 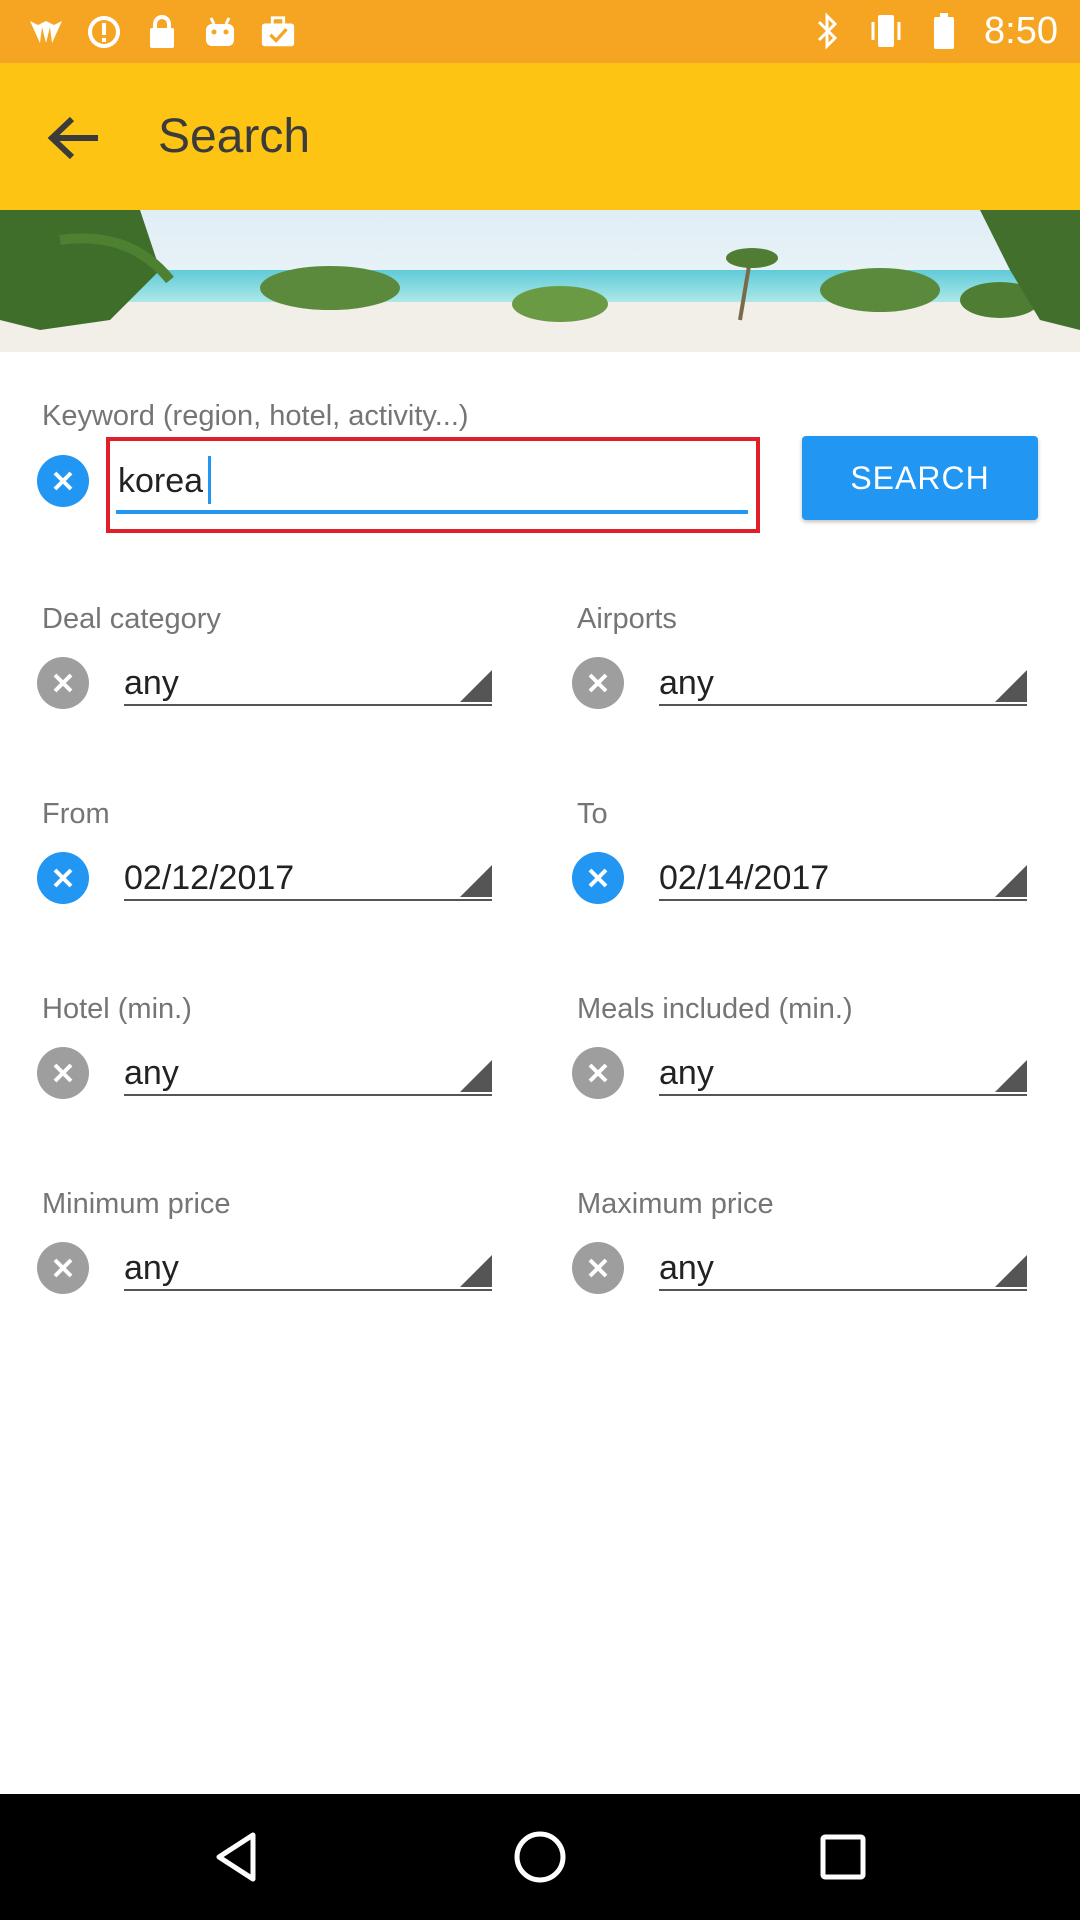 I want to click on clear-keyword-button, so click(x=63, y=481).